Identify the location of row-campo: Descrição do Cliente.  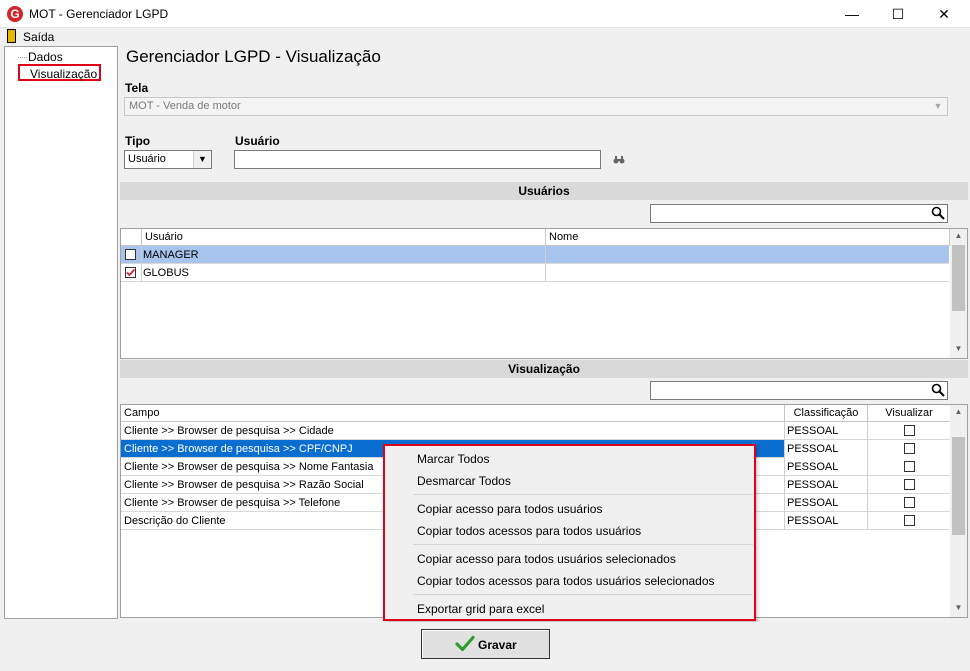
(175, 521).